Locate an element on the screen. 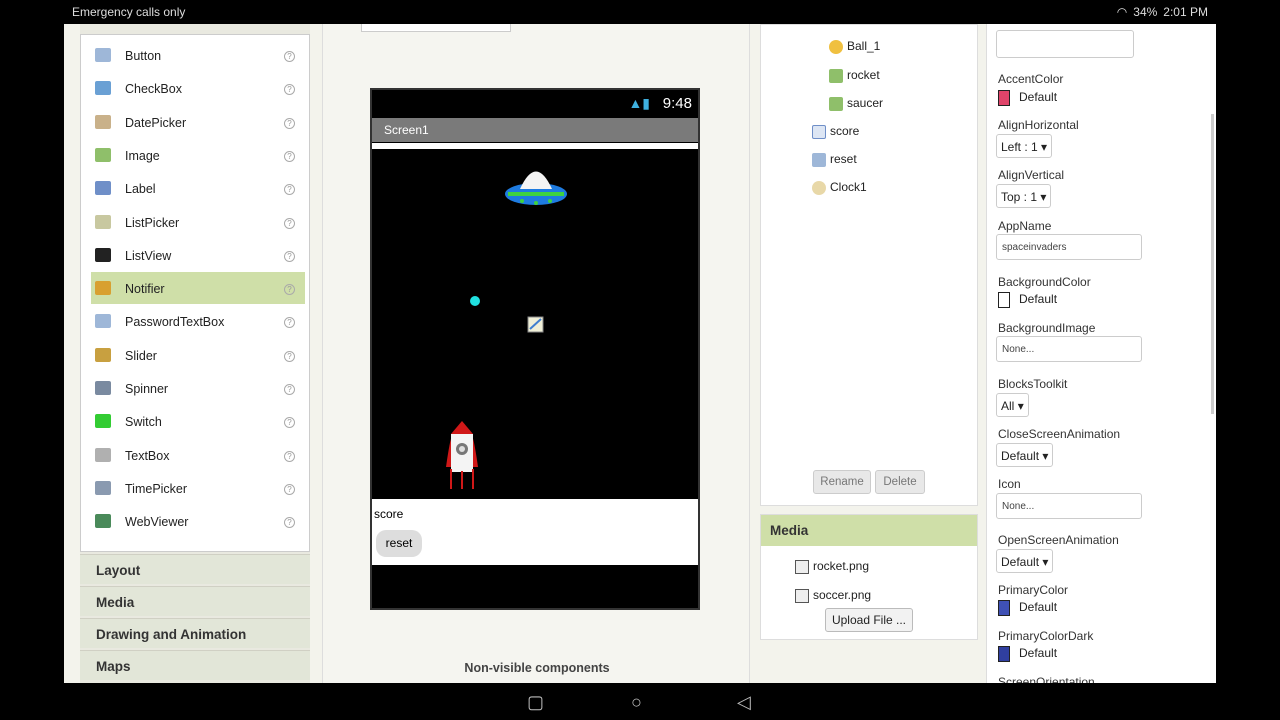 Image resolution: width=1280 pixels, height=720 pixels. component-saucer: saucer is located at coordinates (856, 103).